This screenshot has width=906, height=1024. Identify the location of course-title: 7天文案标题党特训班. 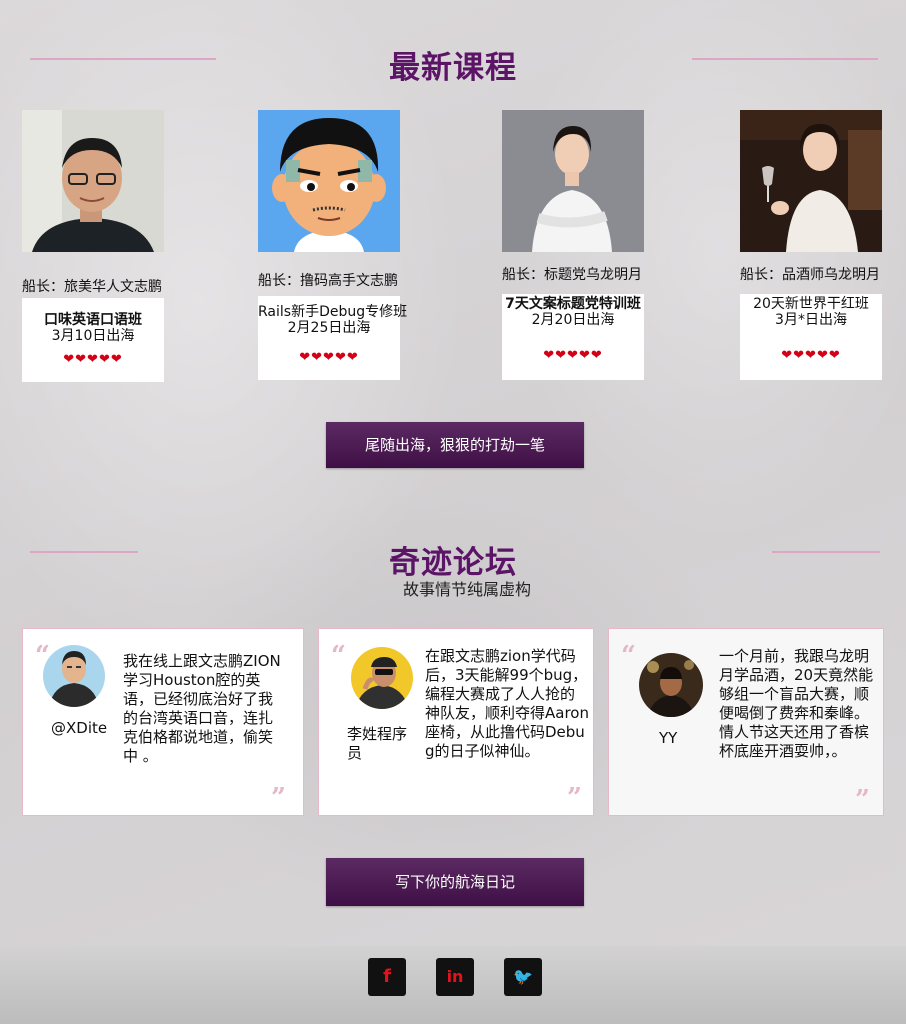
(573, 304).